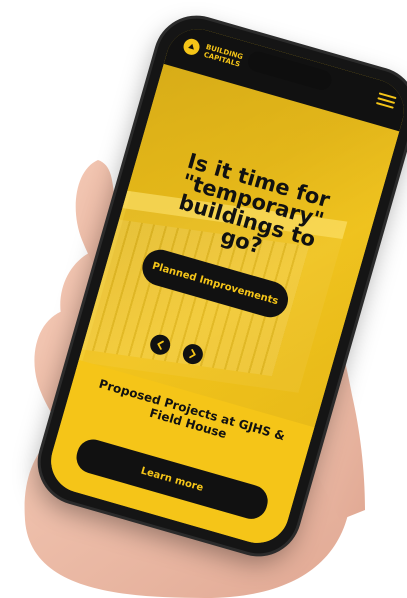 The image size is (407, 598). I want to click on logo-mark-icon, so click(191, 46).